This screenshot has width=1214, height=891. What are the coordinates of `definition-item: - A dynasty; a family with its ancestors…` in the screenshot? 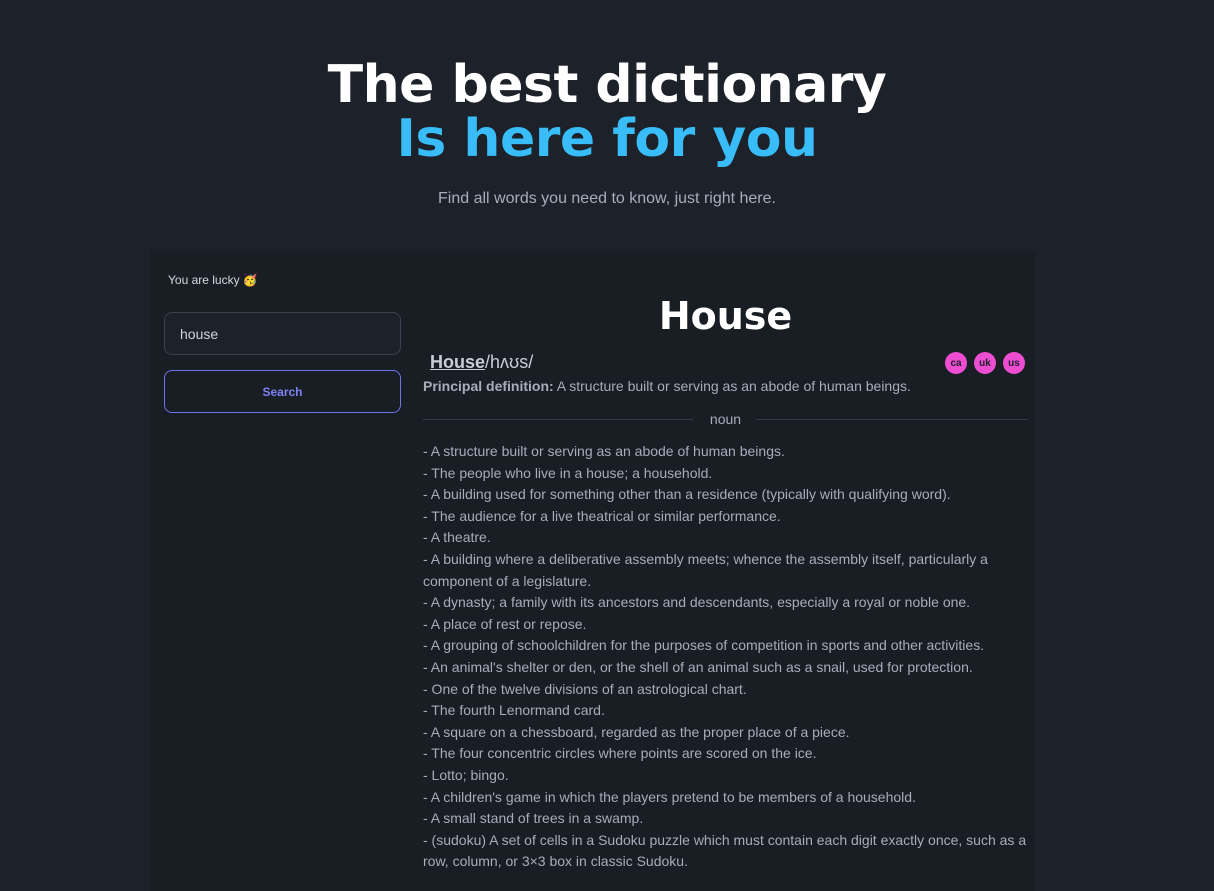 It's located at (697, 602).